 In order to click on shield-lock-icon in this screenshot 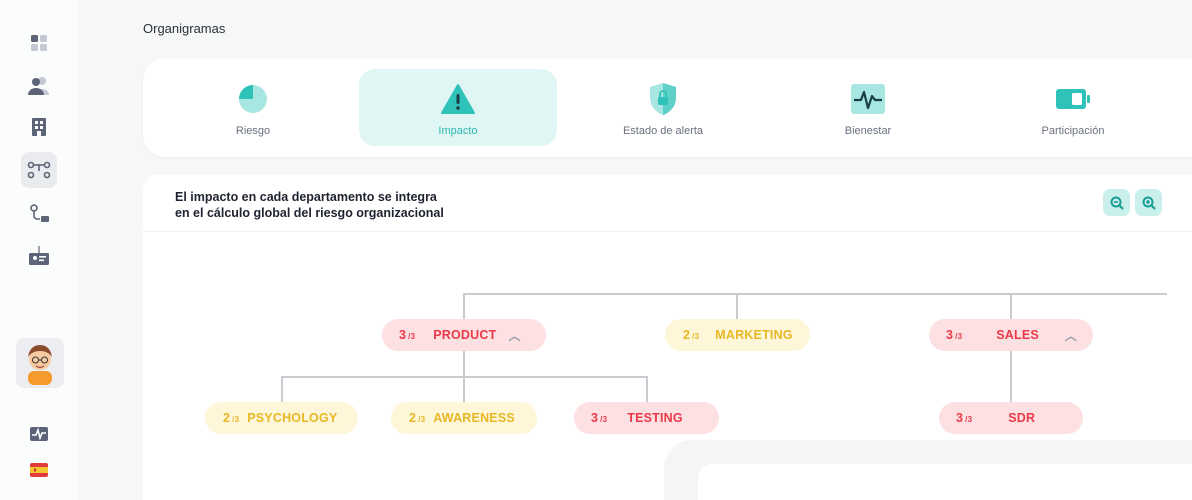, I will do `click(663, 99)`.